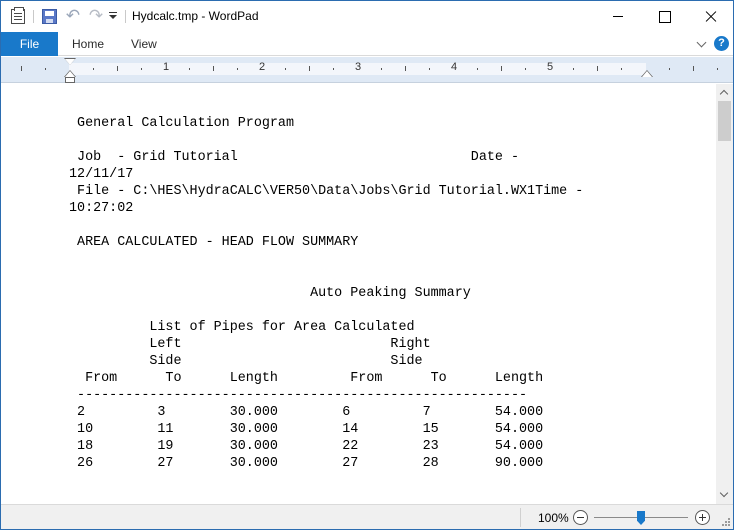  What do you see at coordinates (195, 16) in the screenshot?
I see `window-title: Hydcalc.tmp - WordPad` at bounding box center [195, 16].